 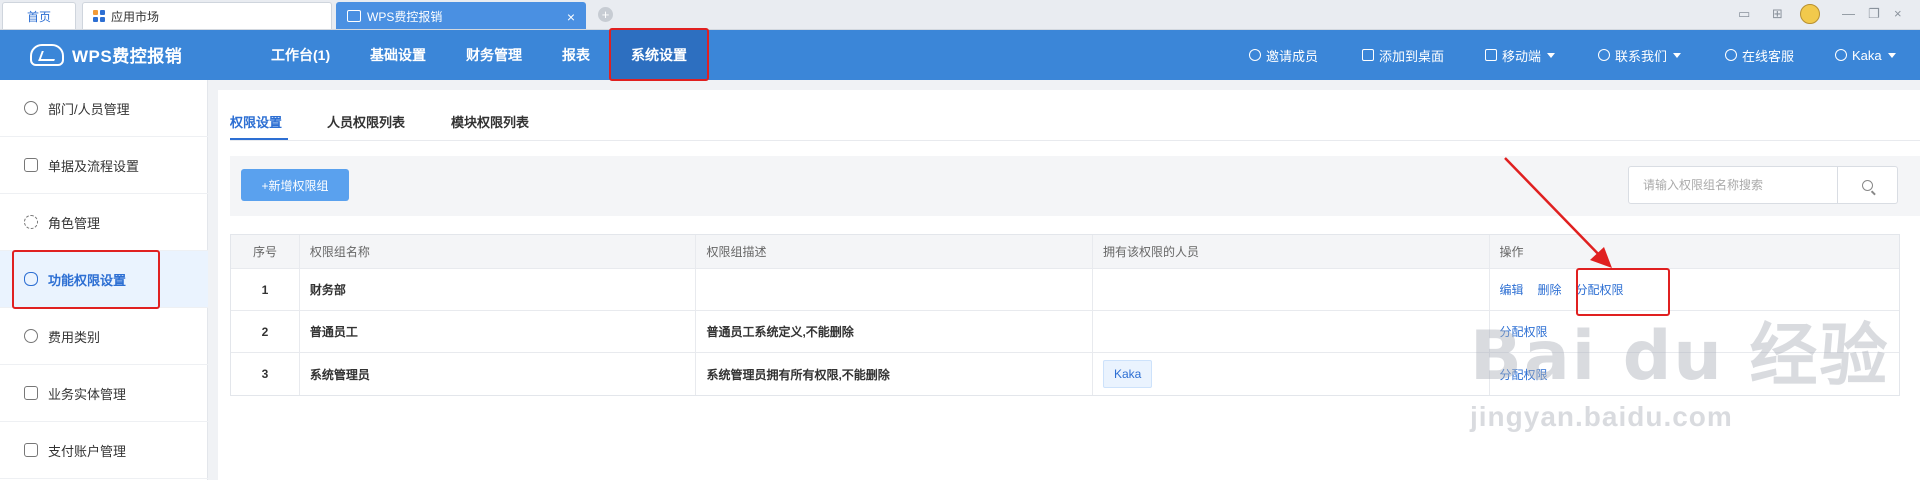 What do you see at coordinates (1848, 13) in the screenshot?
I see `minimize-icon: —` at bounding box center [1848, 13].